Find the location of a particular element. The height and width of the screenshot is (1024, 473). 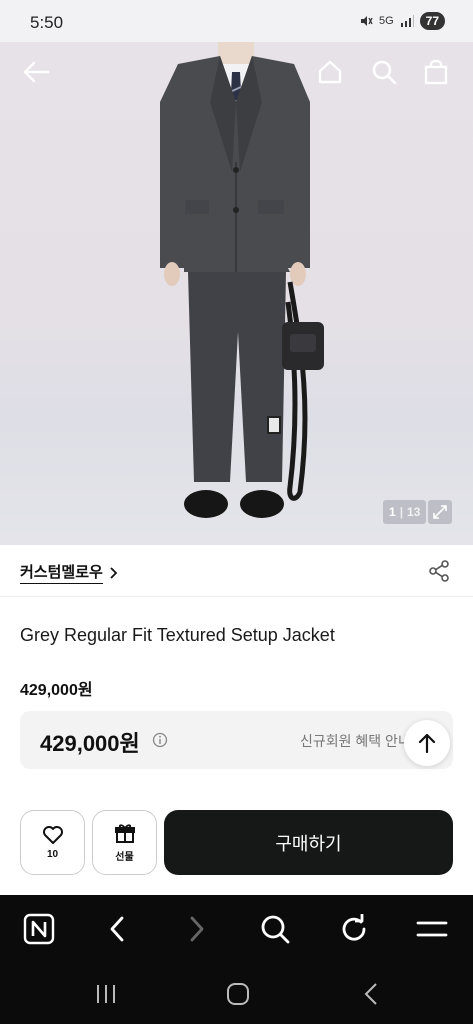

mute-icon is located at coordinates (366, 21).